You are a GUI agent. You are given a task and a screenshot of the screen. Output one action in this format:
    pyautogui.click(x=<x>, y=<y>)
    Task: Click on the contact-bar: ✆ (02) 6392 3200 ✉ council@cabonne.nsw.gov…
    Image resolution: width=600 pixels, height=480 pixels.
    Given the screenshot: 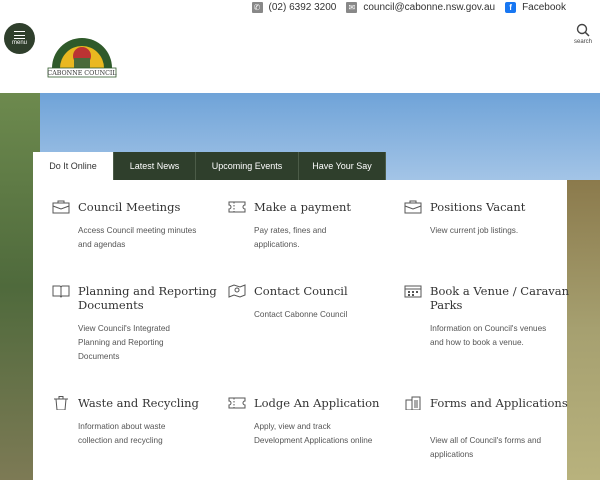 What is the action you would take?
    pyautogui.click(x=408, y=7)
    